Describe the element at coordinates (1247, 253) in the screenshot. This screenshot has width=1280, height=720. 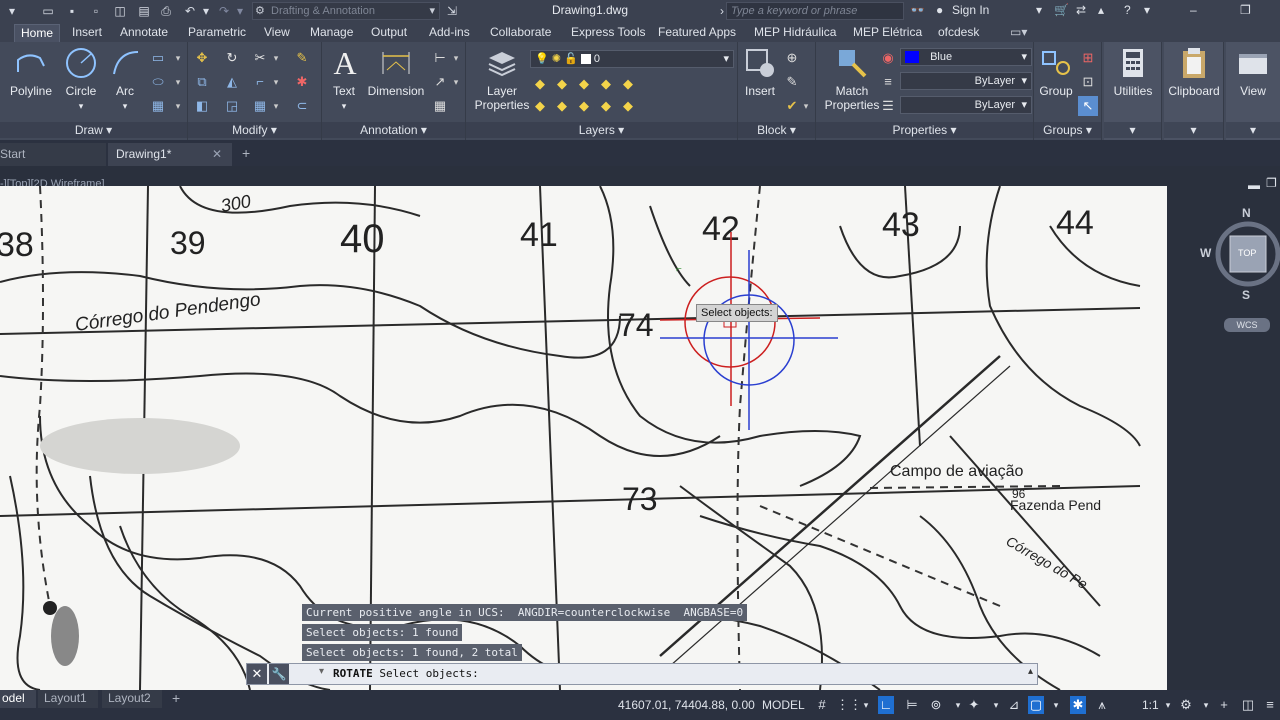
I see `viewcube-top-face: TOP` at that location.